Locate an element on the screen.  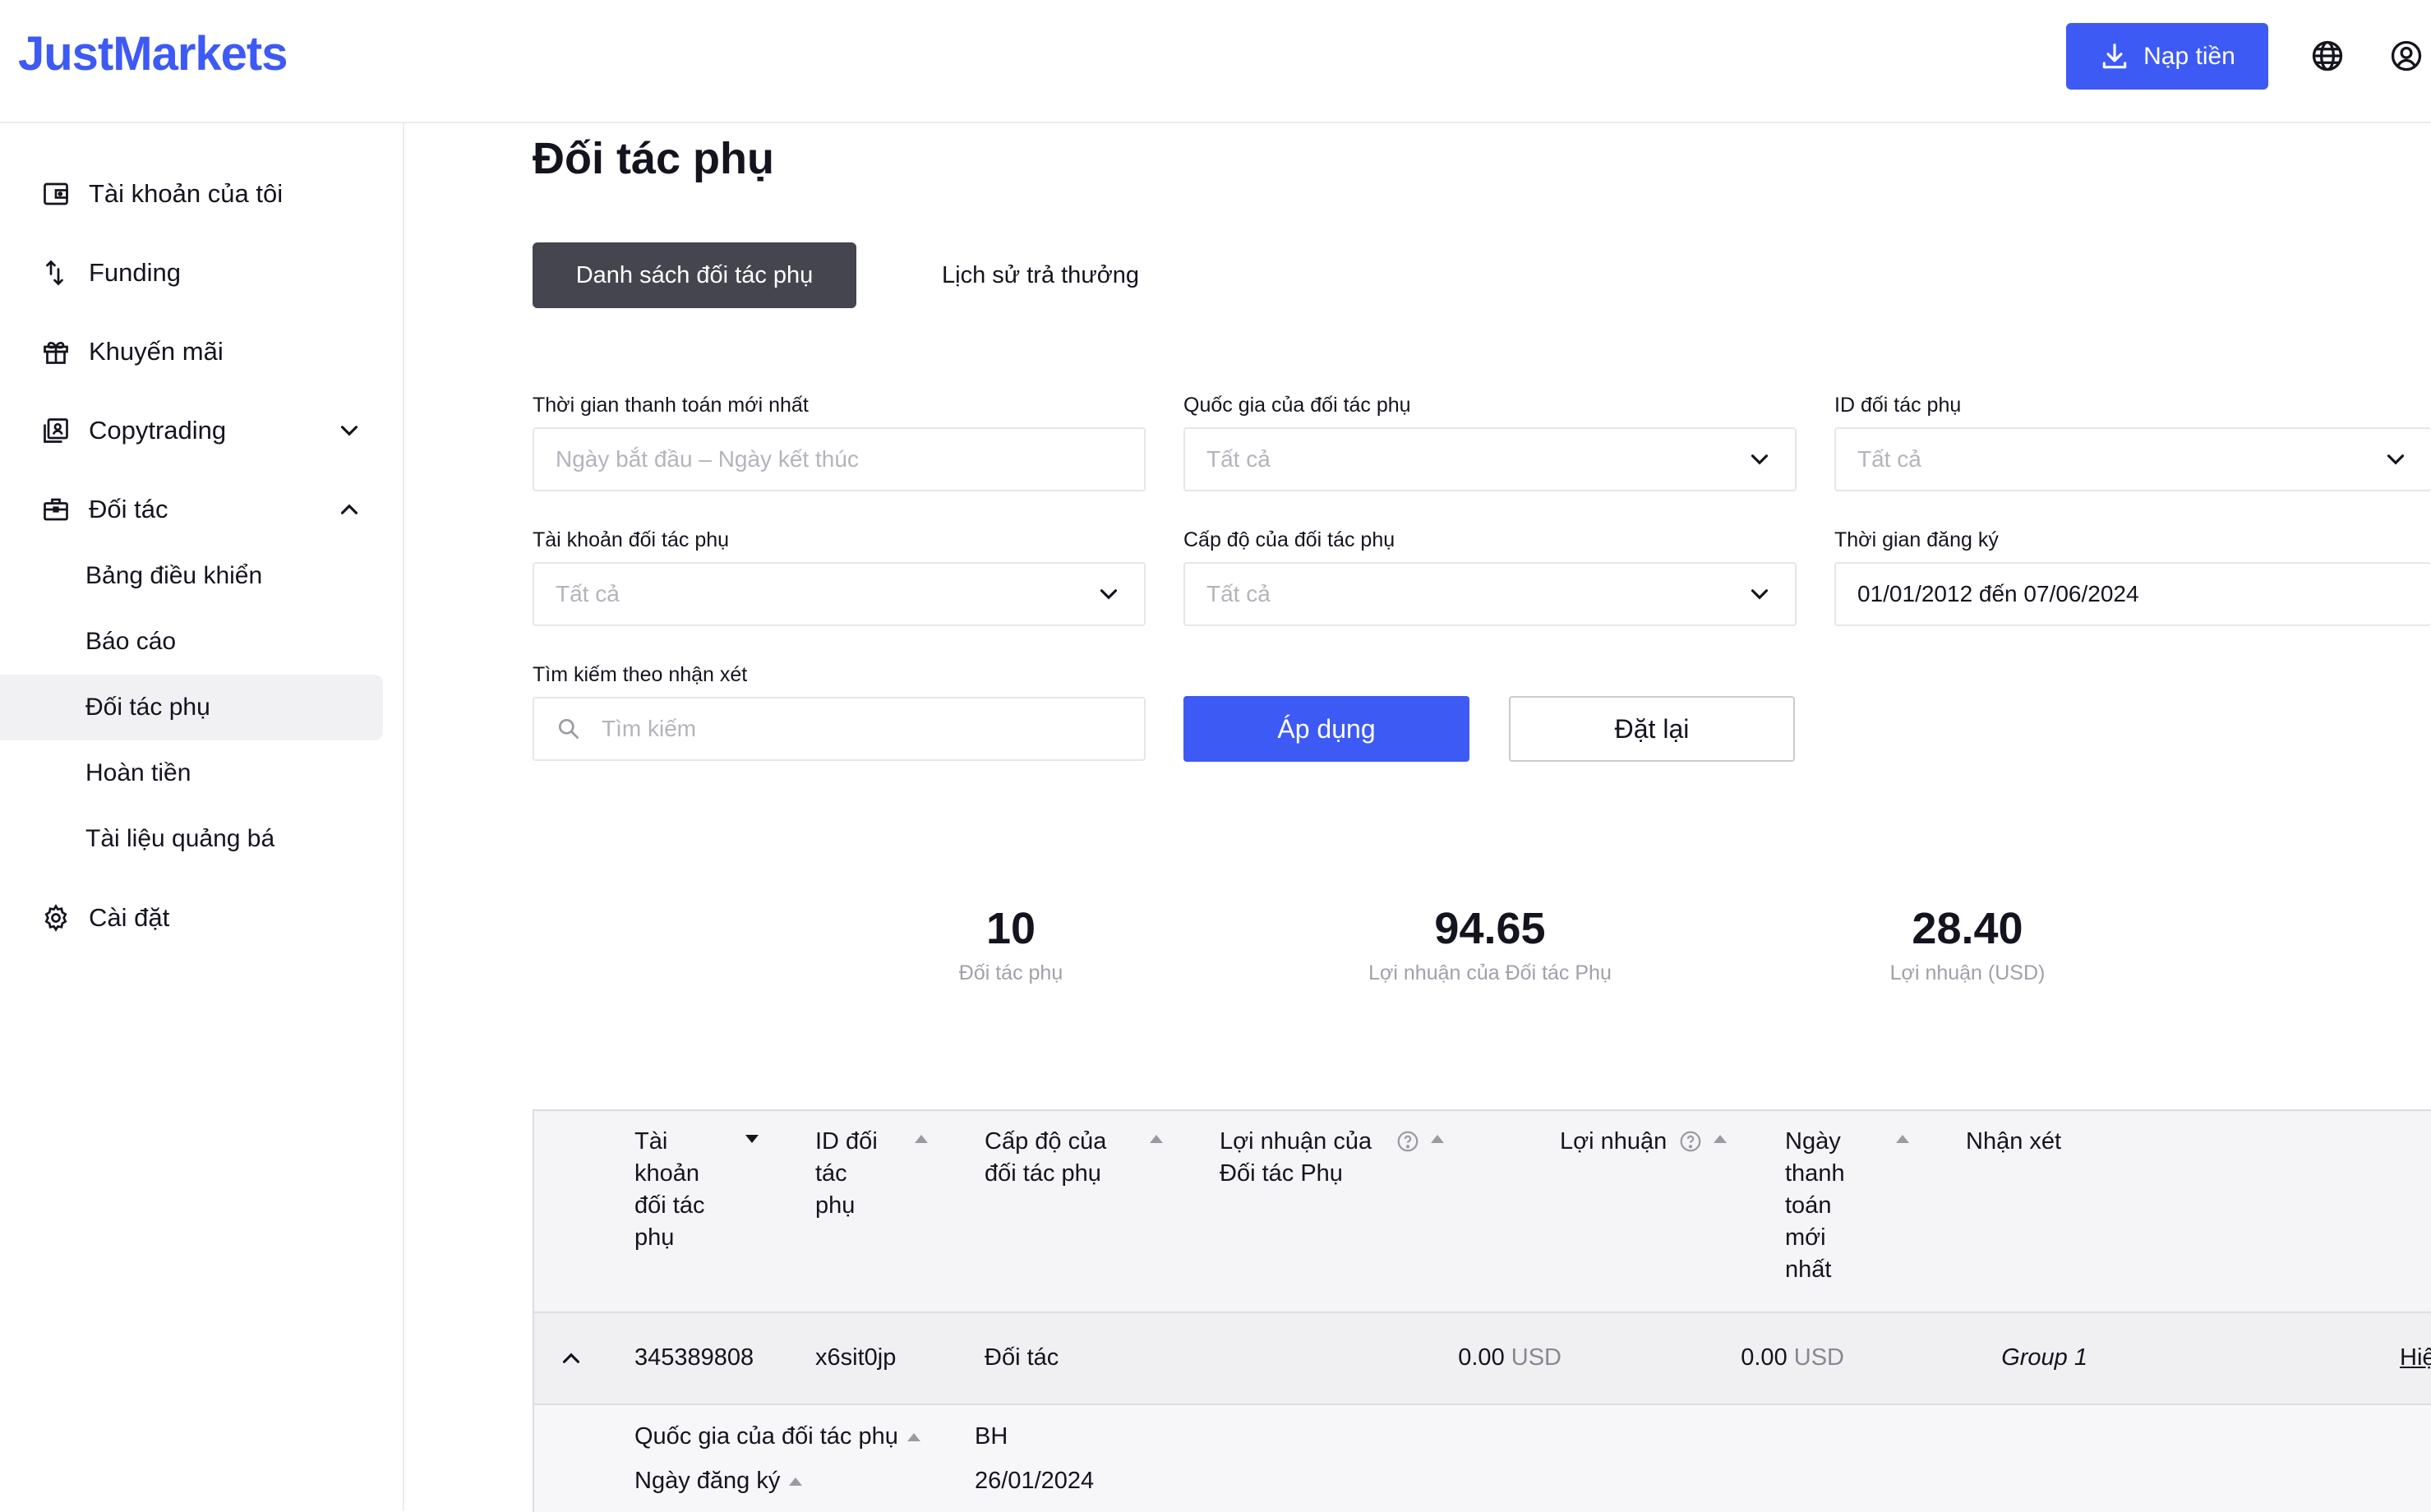
col-id-header: ID đối tác phụ is located at coordinates (847, 1174).